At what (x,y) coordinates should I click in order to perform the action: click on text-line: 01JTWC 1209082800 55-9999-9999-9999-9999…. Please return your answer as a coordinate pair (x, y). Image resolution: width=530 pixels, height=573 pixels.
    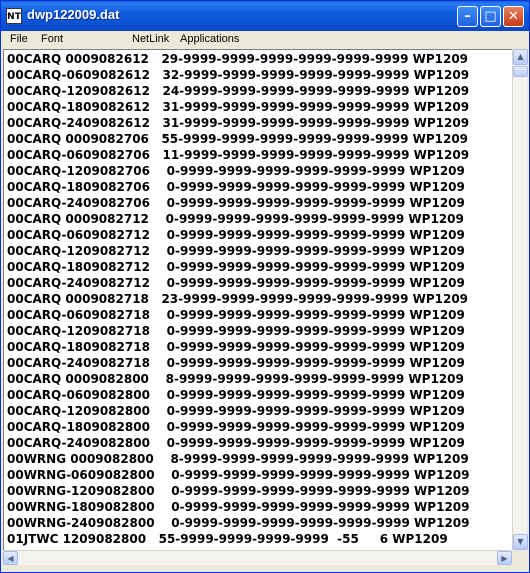
    Looking at the image, I should click on (227, 539).